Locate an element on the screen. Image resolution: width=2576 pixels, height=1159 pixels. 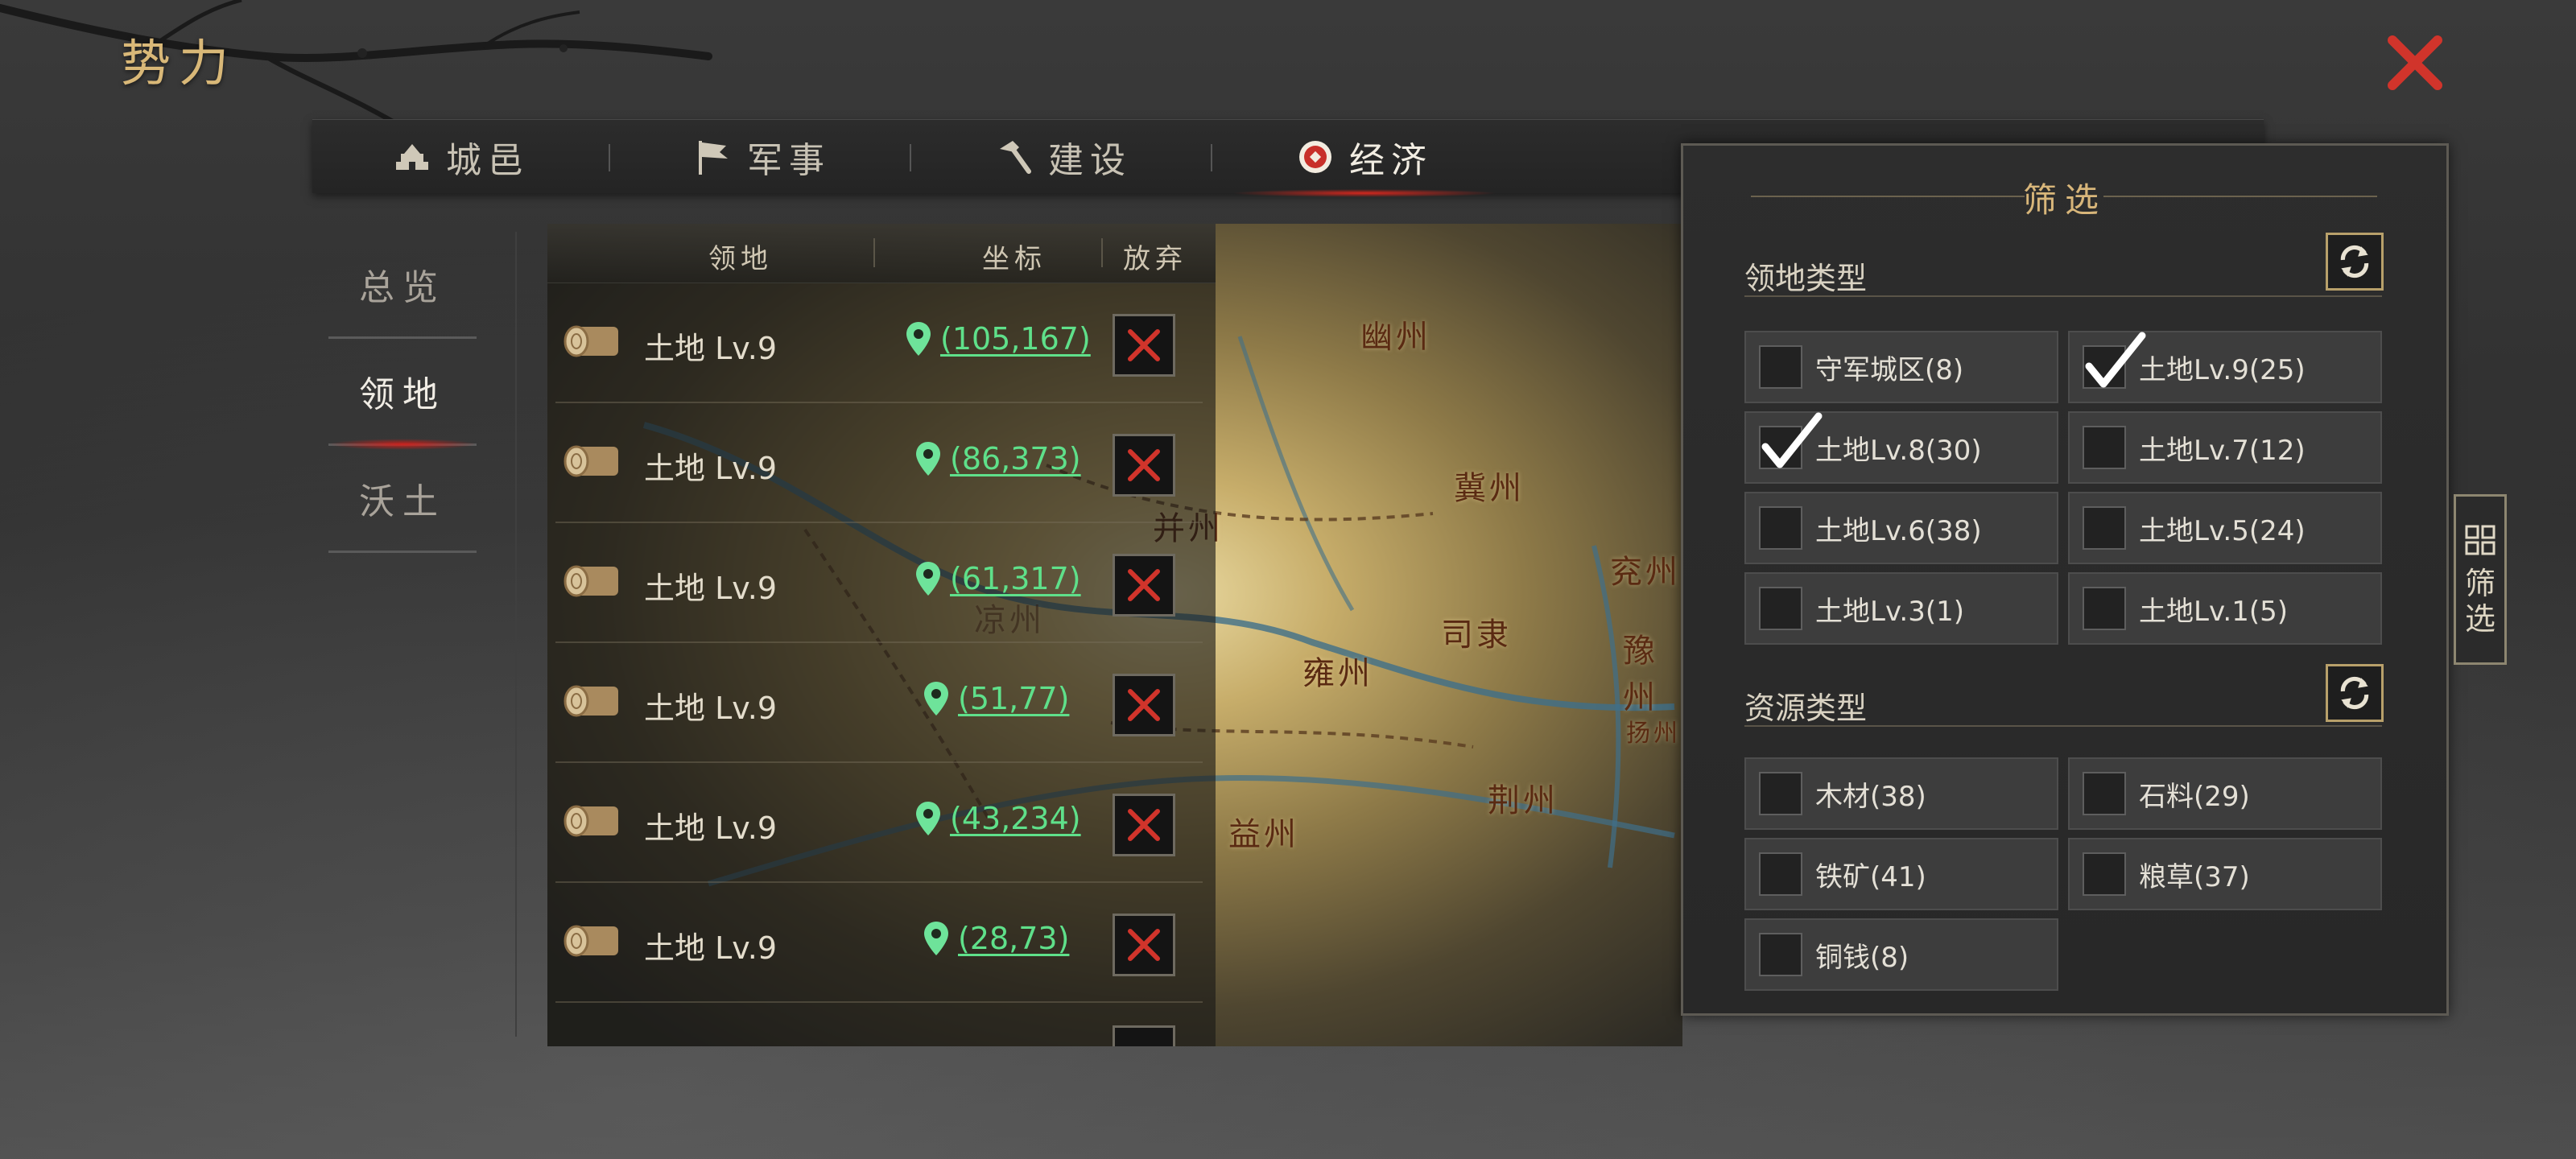
grid-icon is located at coordinates (2480, 540).